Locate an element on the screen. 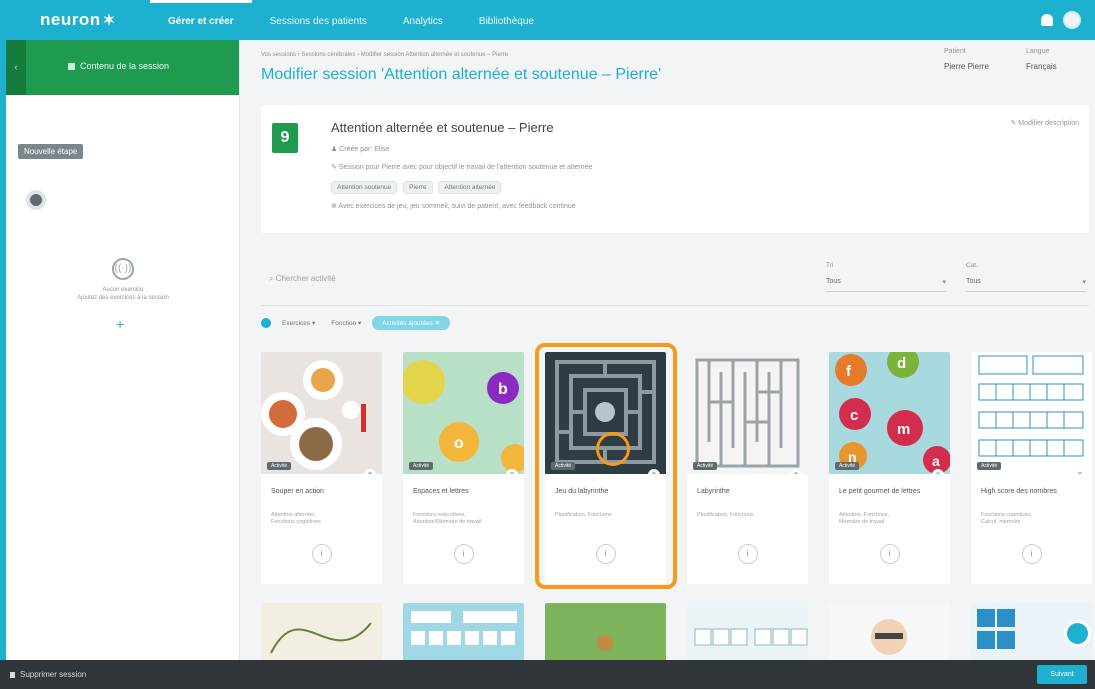 This screenshot has height=689, width=1095. svg-text: d is located at coordinates (901, 363).